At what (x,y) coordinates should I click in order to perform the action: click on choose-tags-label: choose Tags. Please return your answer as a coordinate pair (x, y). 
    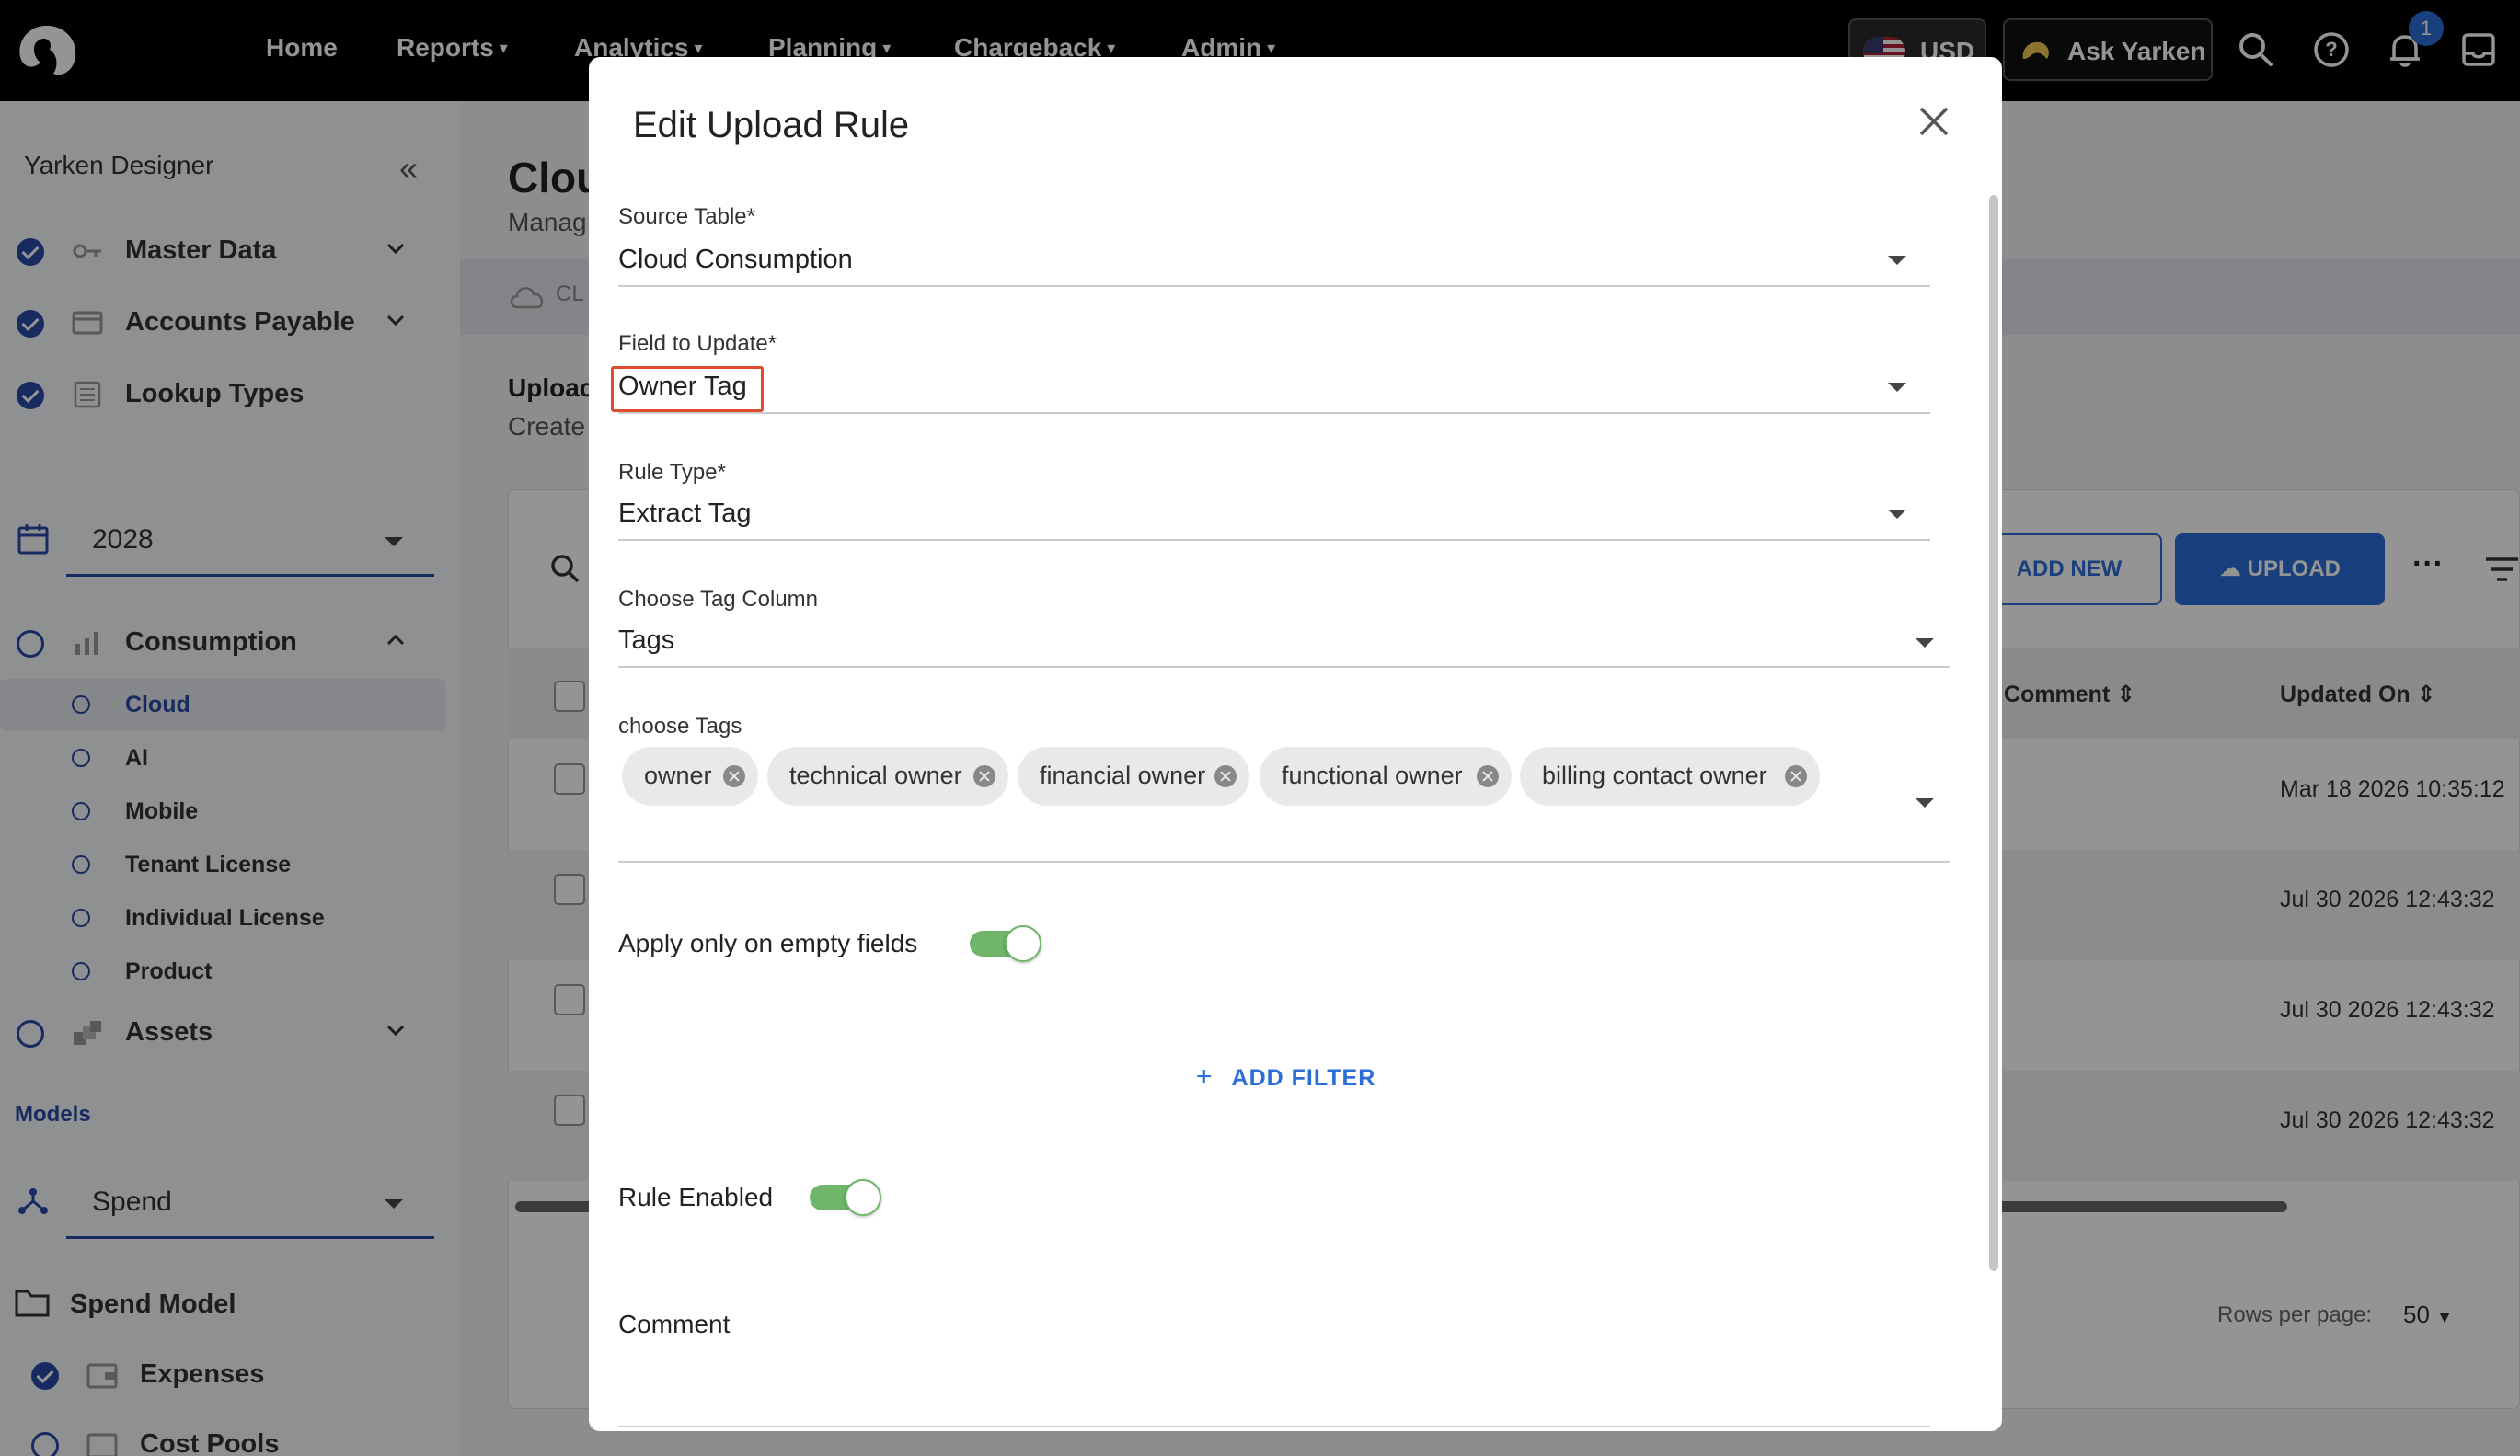
    Looking at the image, I should click on (680, 726).